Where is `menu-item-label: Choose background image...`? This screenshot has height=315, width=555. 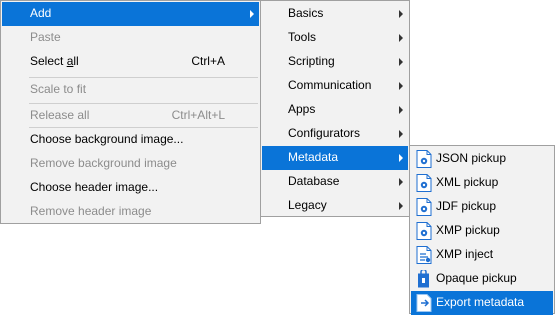 menu-item-label: Choose background image... is located at coordinates (107, 139).